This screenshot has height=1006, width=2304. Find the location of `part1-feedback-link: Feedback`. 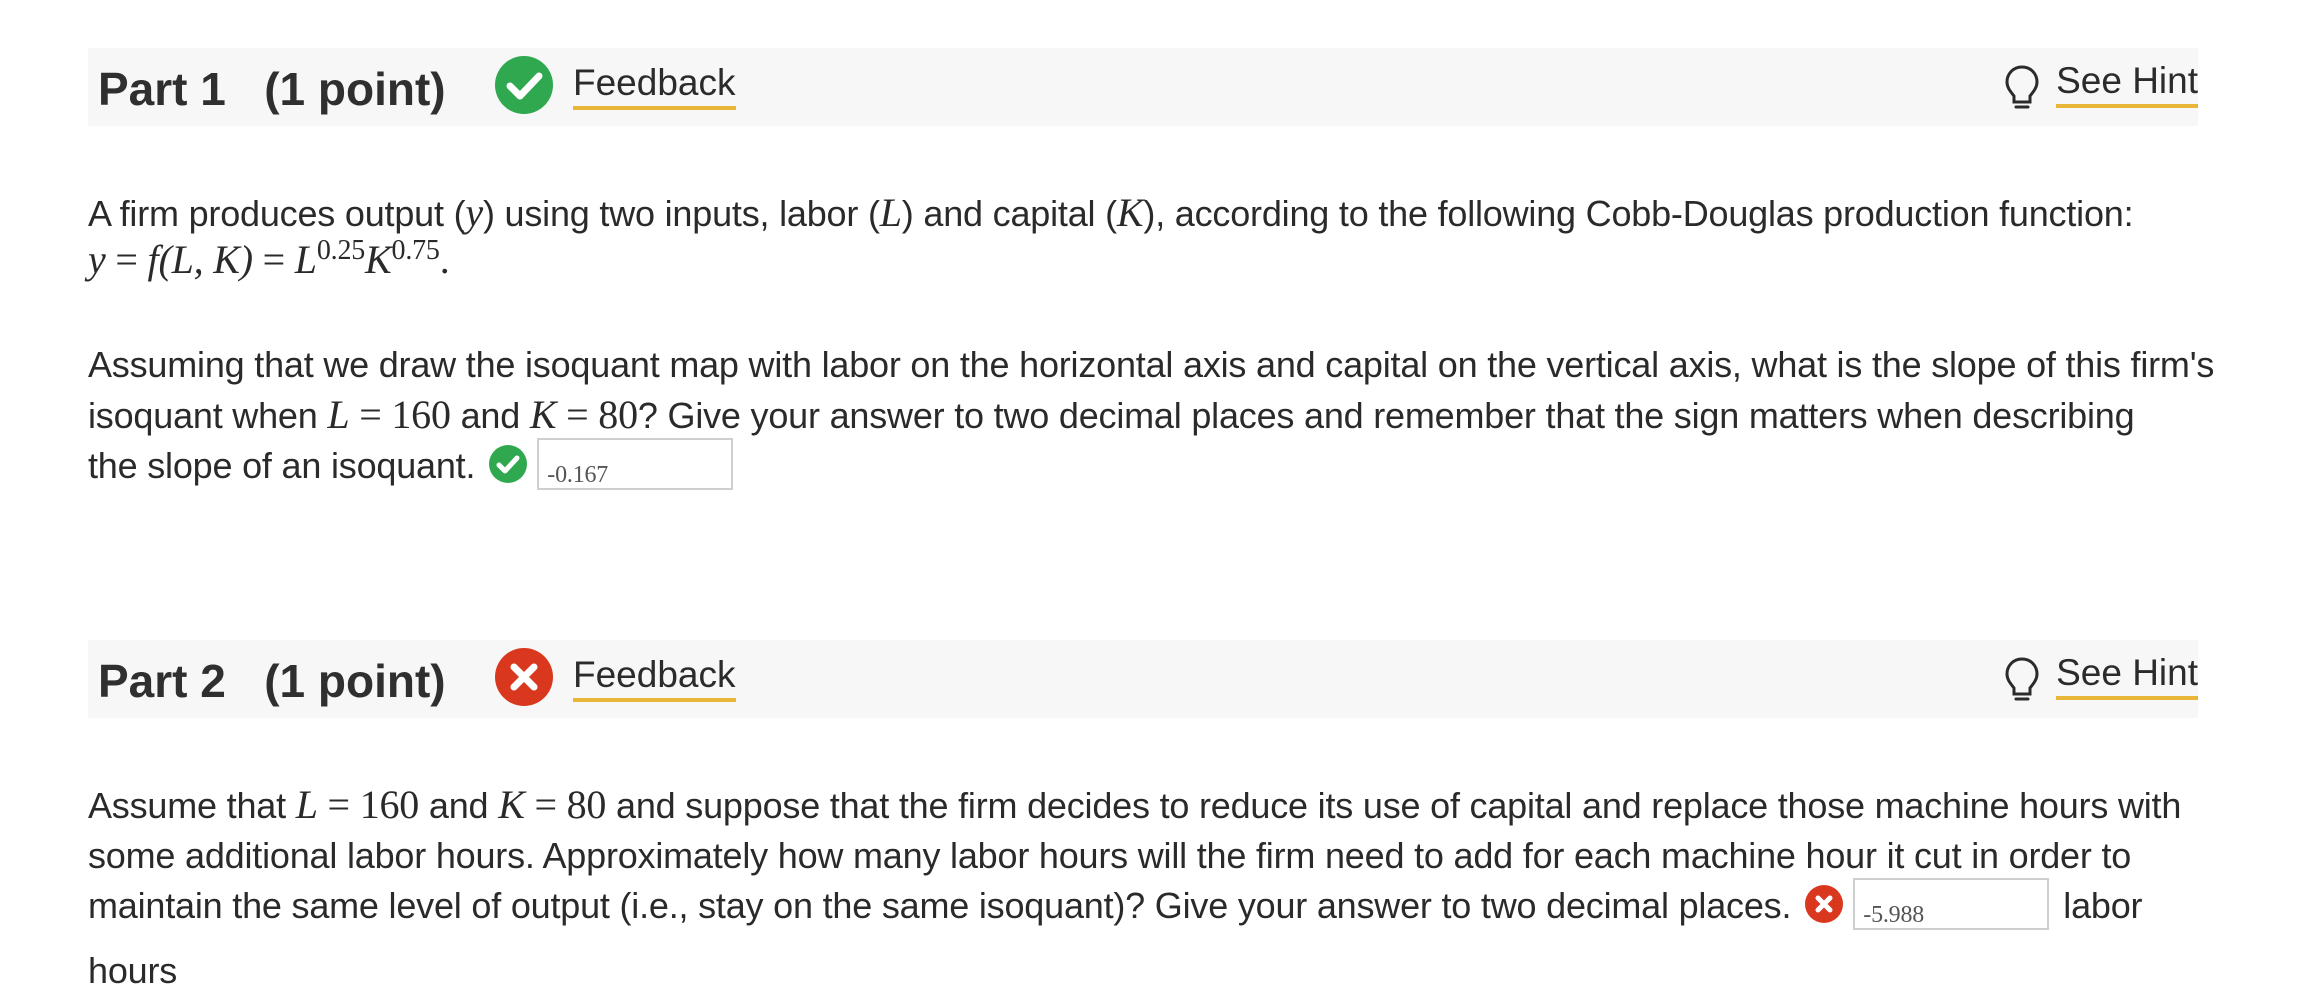

part1-feedback-link: Feedback is located at coordinates (654, 86).